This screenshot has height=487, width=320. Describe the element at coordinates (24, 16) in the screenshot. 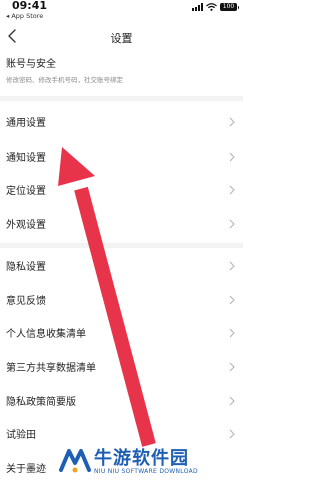

I see `back-to-app-store-link: ◂ App Store` at that location.